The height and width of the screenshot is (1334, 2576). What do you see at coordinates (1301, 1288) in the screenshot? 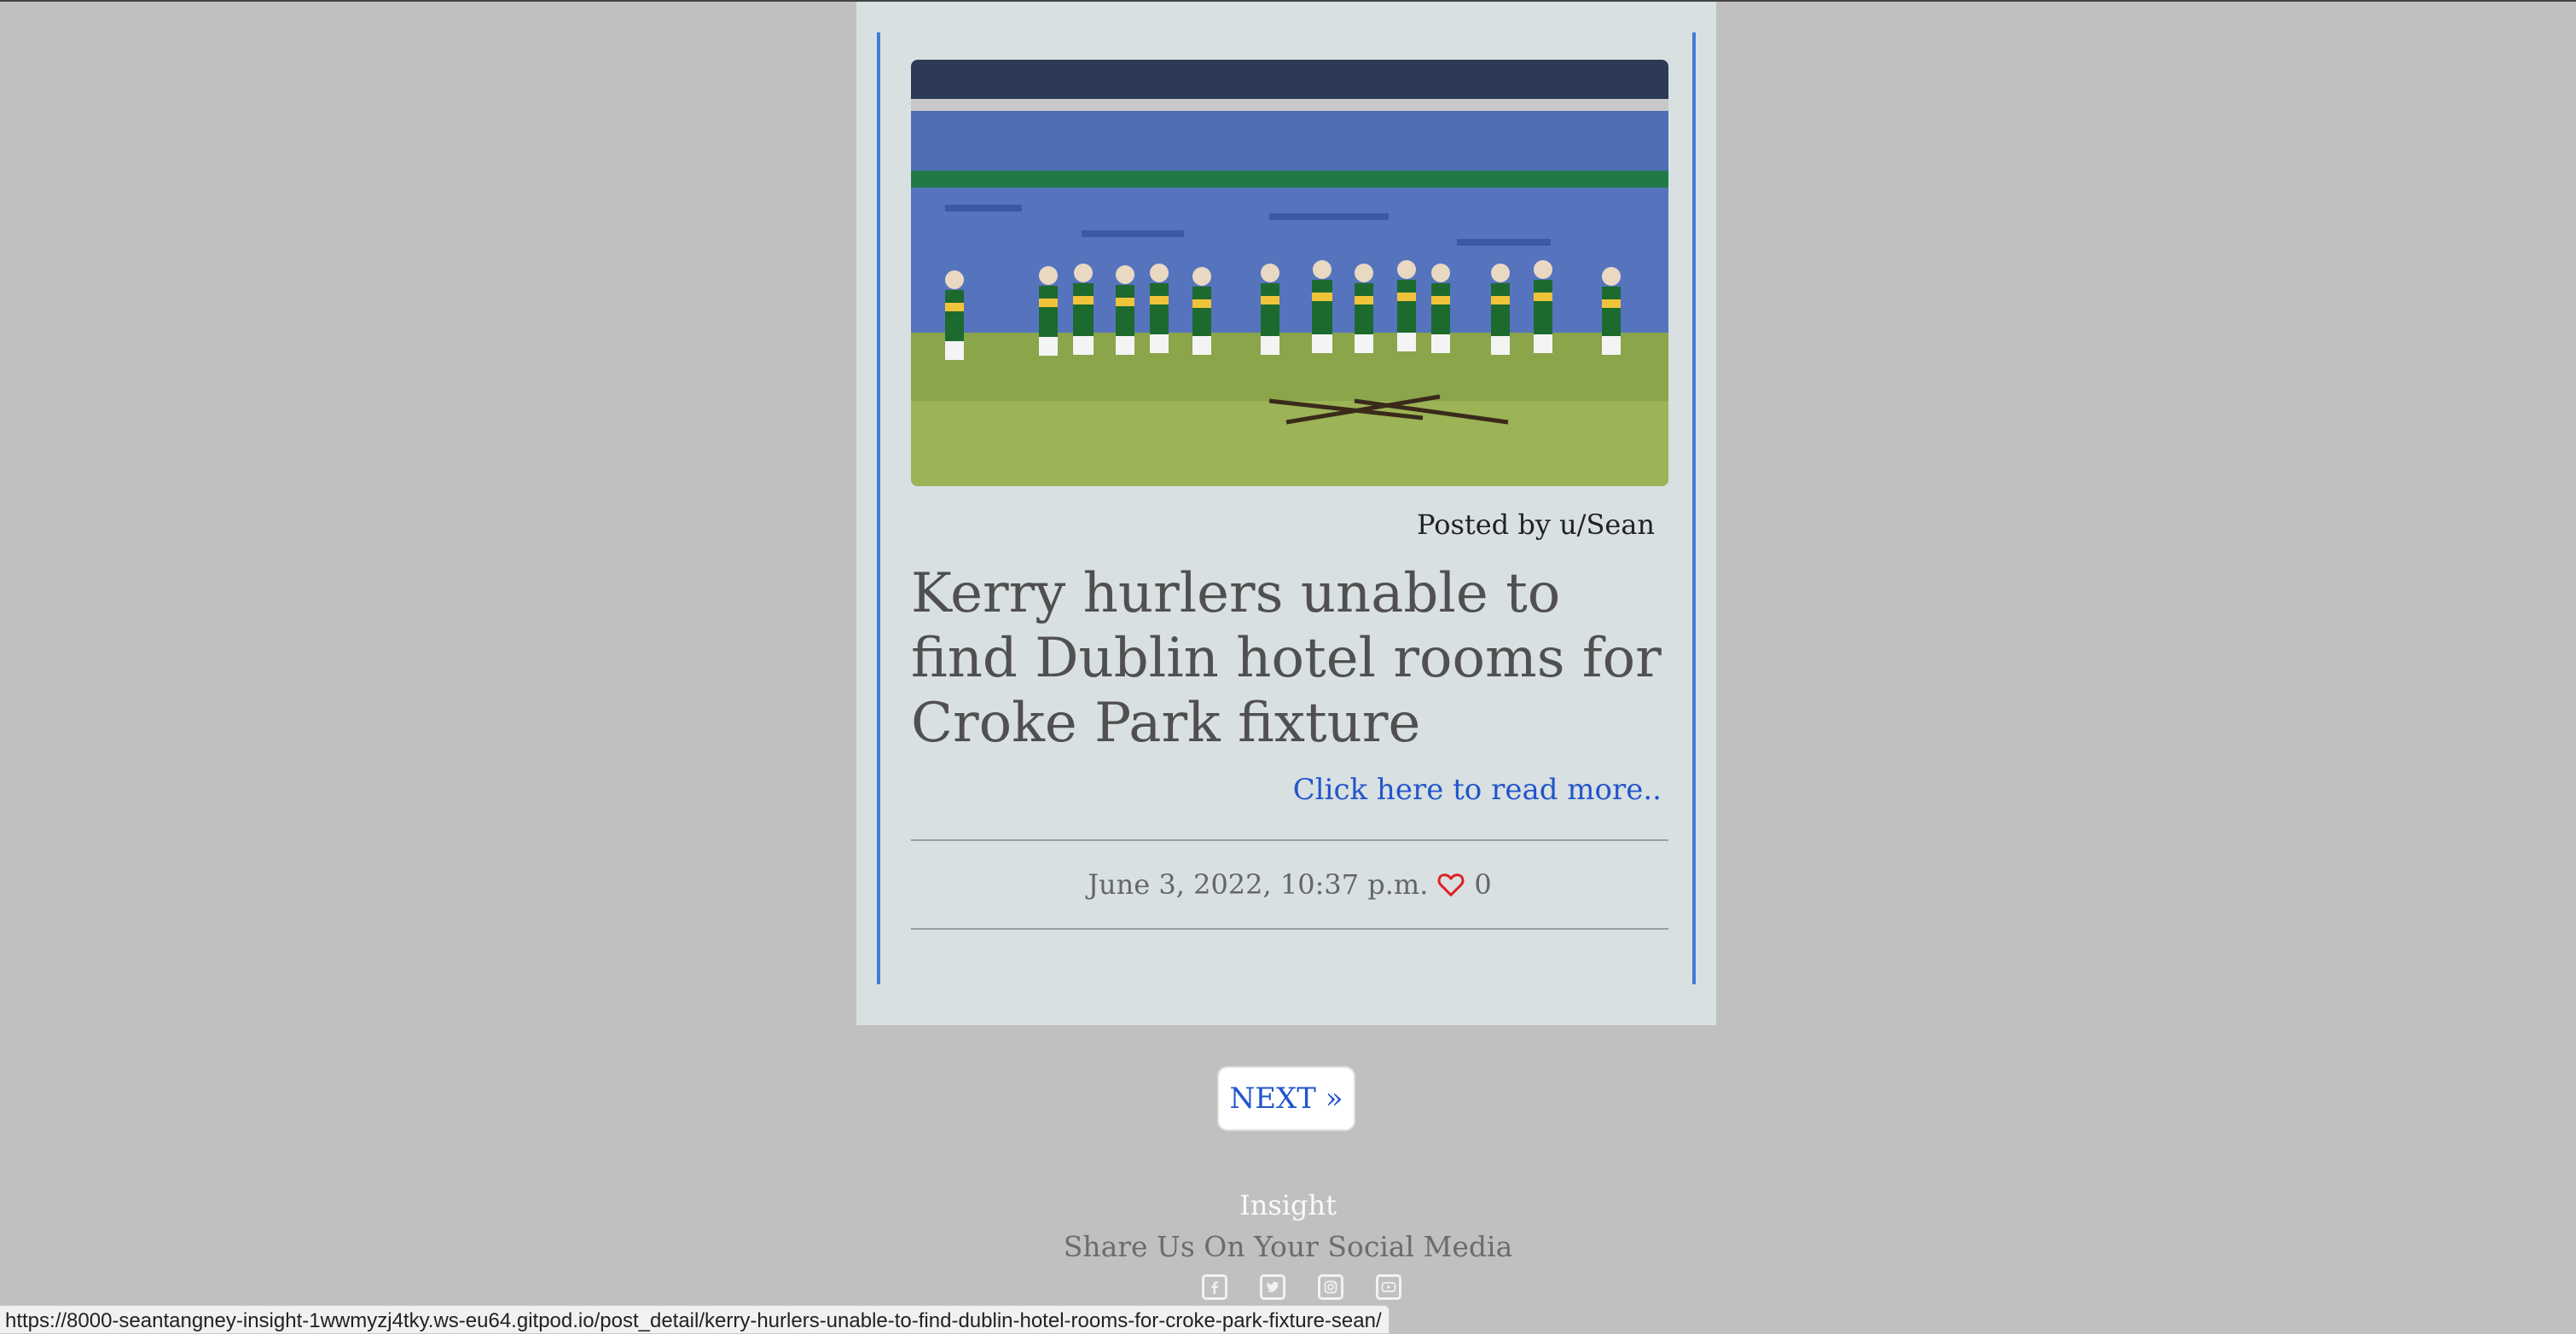
I see `social-links` at bounding box center [1301, 1288].